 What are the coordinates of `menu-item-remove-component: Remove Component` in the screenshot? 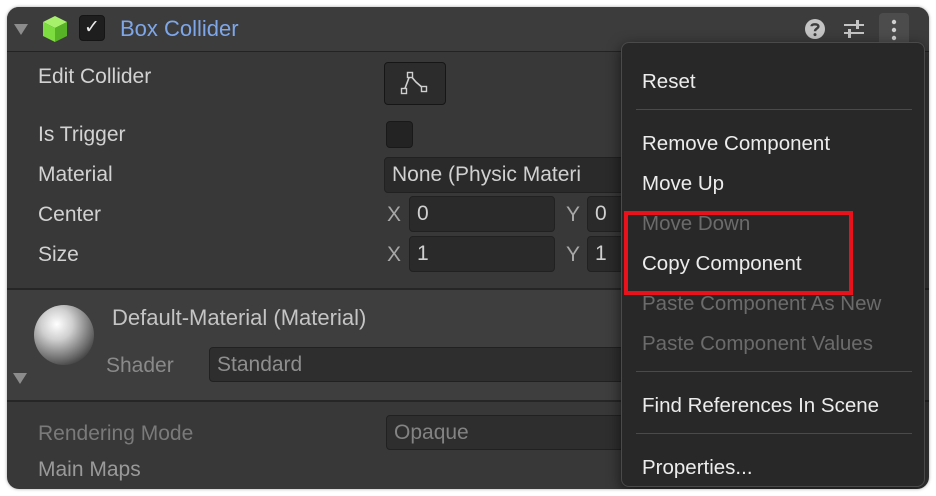 It's located at (736, 144).